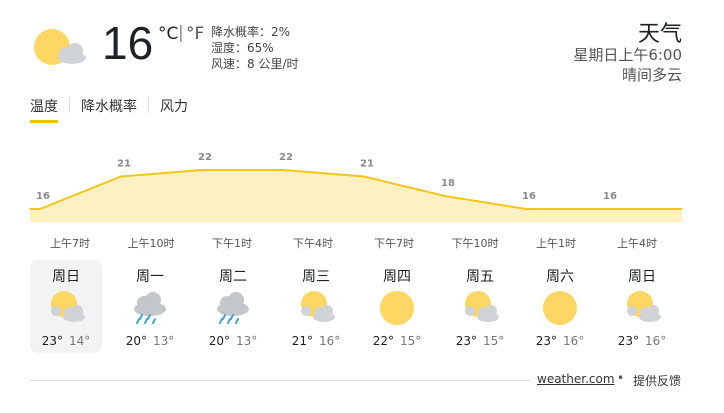 Image resolution: width=724 pixels, height=413 pixels. I want to click on day-name: 周五, so click(480, 277).